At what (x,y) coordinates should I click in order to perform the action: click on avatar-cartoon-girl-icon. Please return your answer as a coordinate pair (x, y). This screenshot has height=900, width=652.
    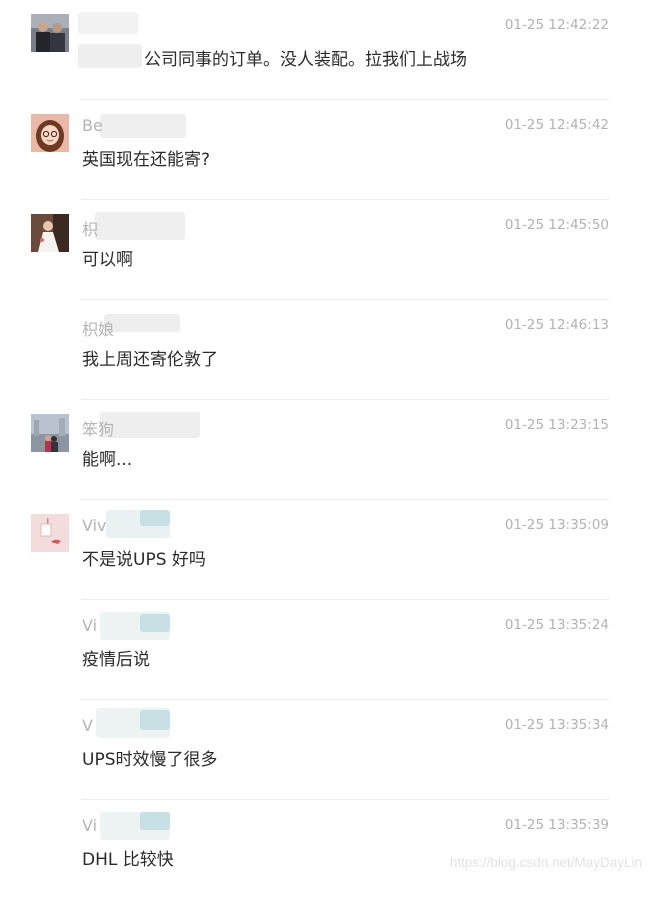
    Looking at the image, I should click on (50, 133).